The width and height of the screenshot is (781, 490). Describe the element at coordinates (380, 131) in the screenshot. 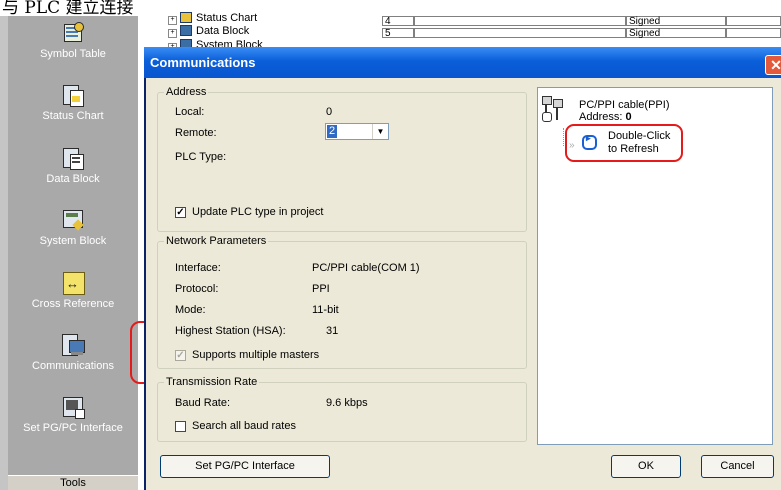

I see `chevron-down-icon: ▼` at that location.